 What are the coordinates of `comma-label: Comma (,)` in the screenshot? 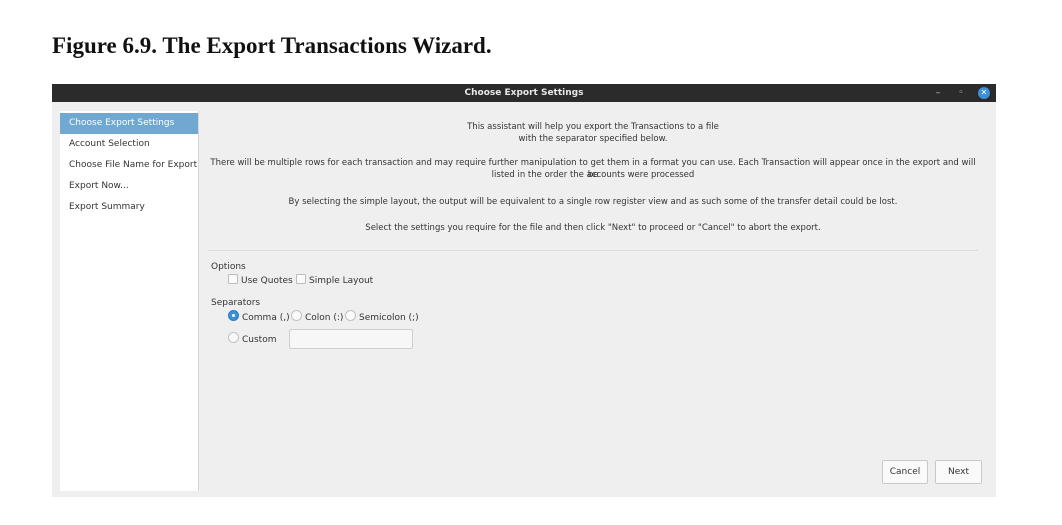 It's located at (266, 318).